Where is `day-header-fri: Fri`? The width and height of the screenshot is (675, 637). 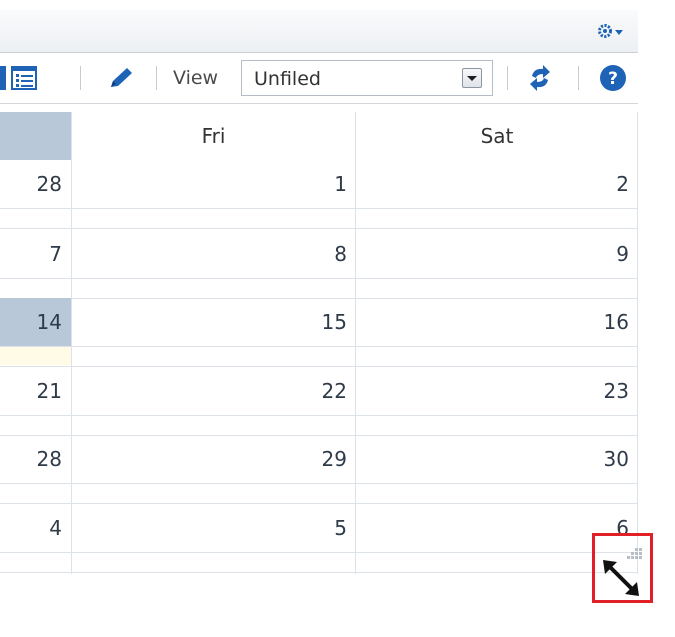 day-header-fri: Fri is located at coordinates (213, 136).